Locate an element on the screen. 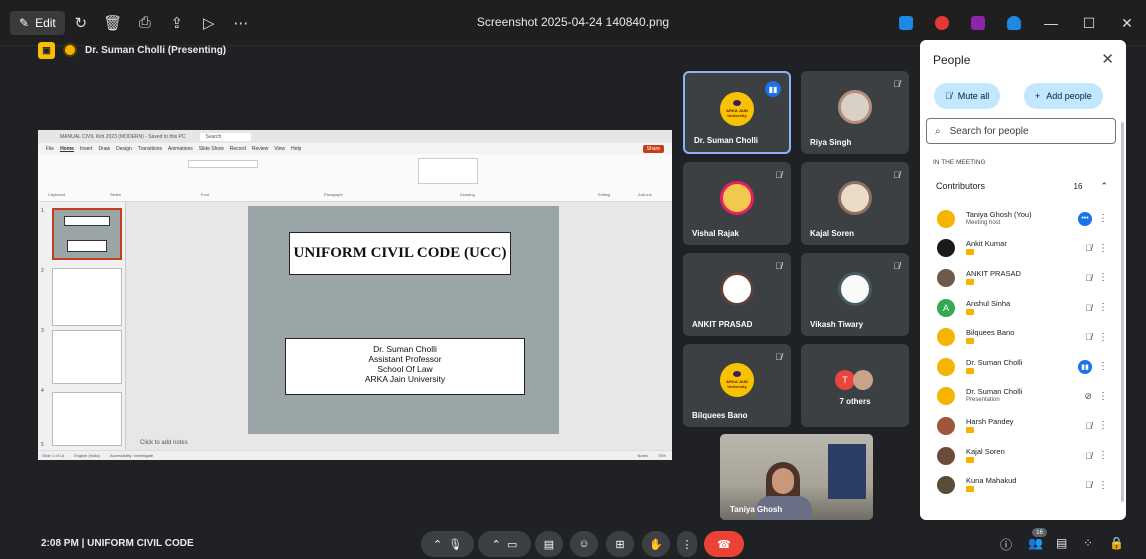 This screenshot has width=1146, height=559. participant-name: Kajal Soren is located at coordinates (985, 451).